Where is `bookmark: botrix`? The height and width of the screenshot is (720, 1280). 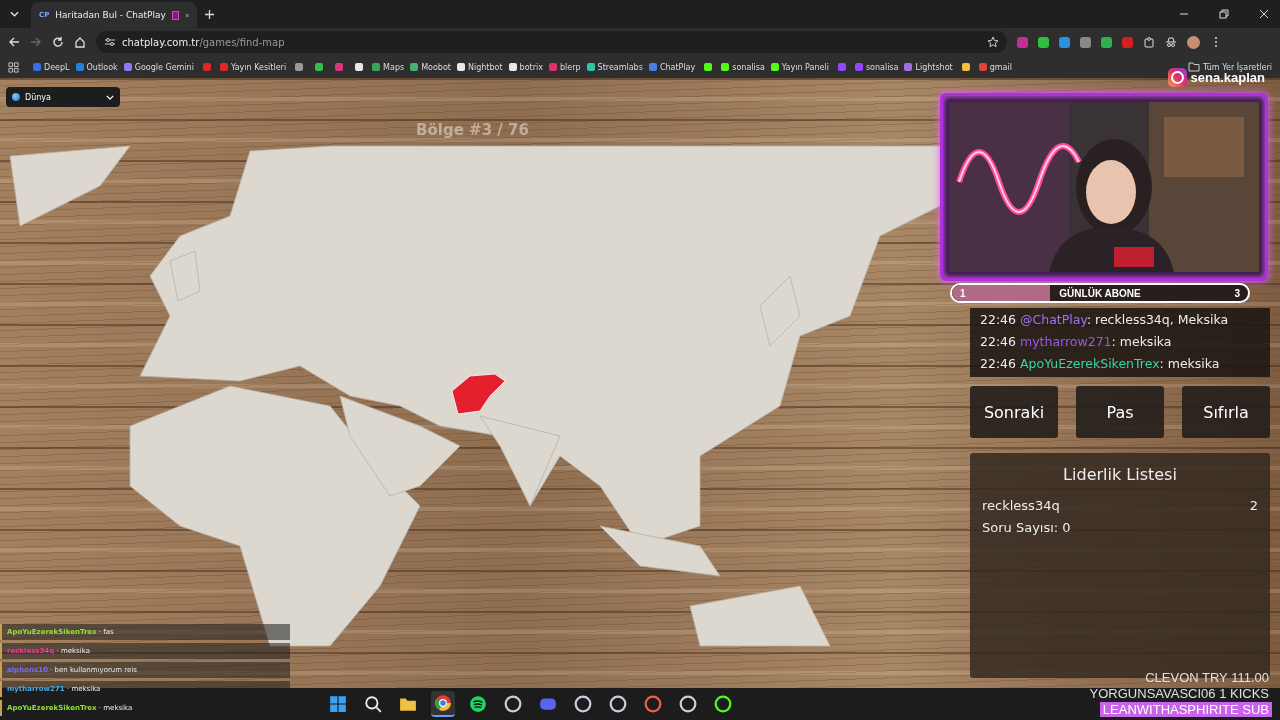
bookmark: botrix is located at coordinates (525, 67).